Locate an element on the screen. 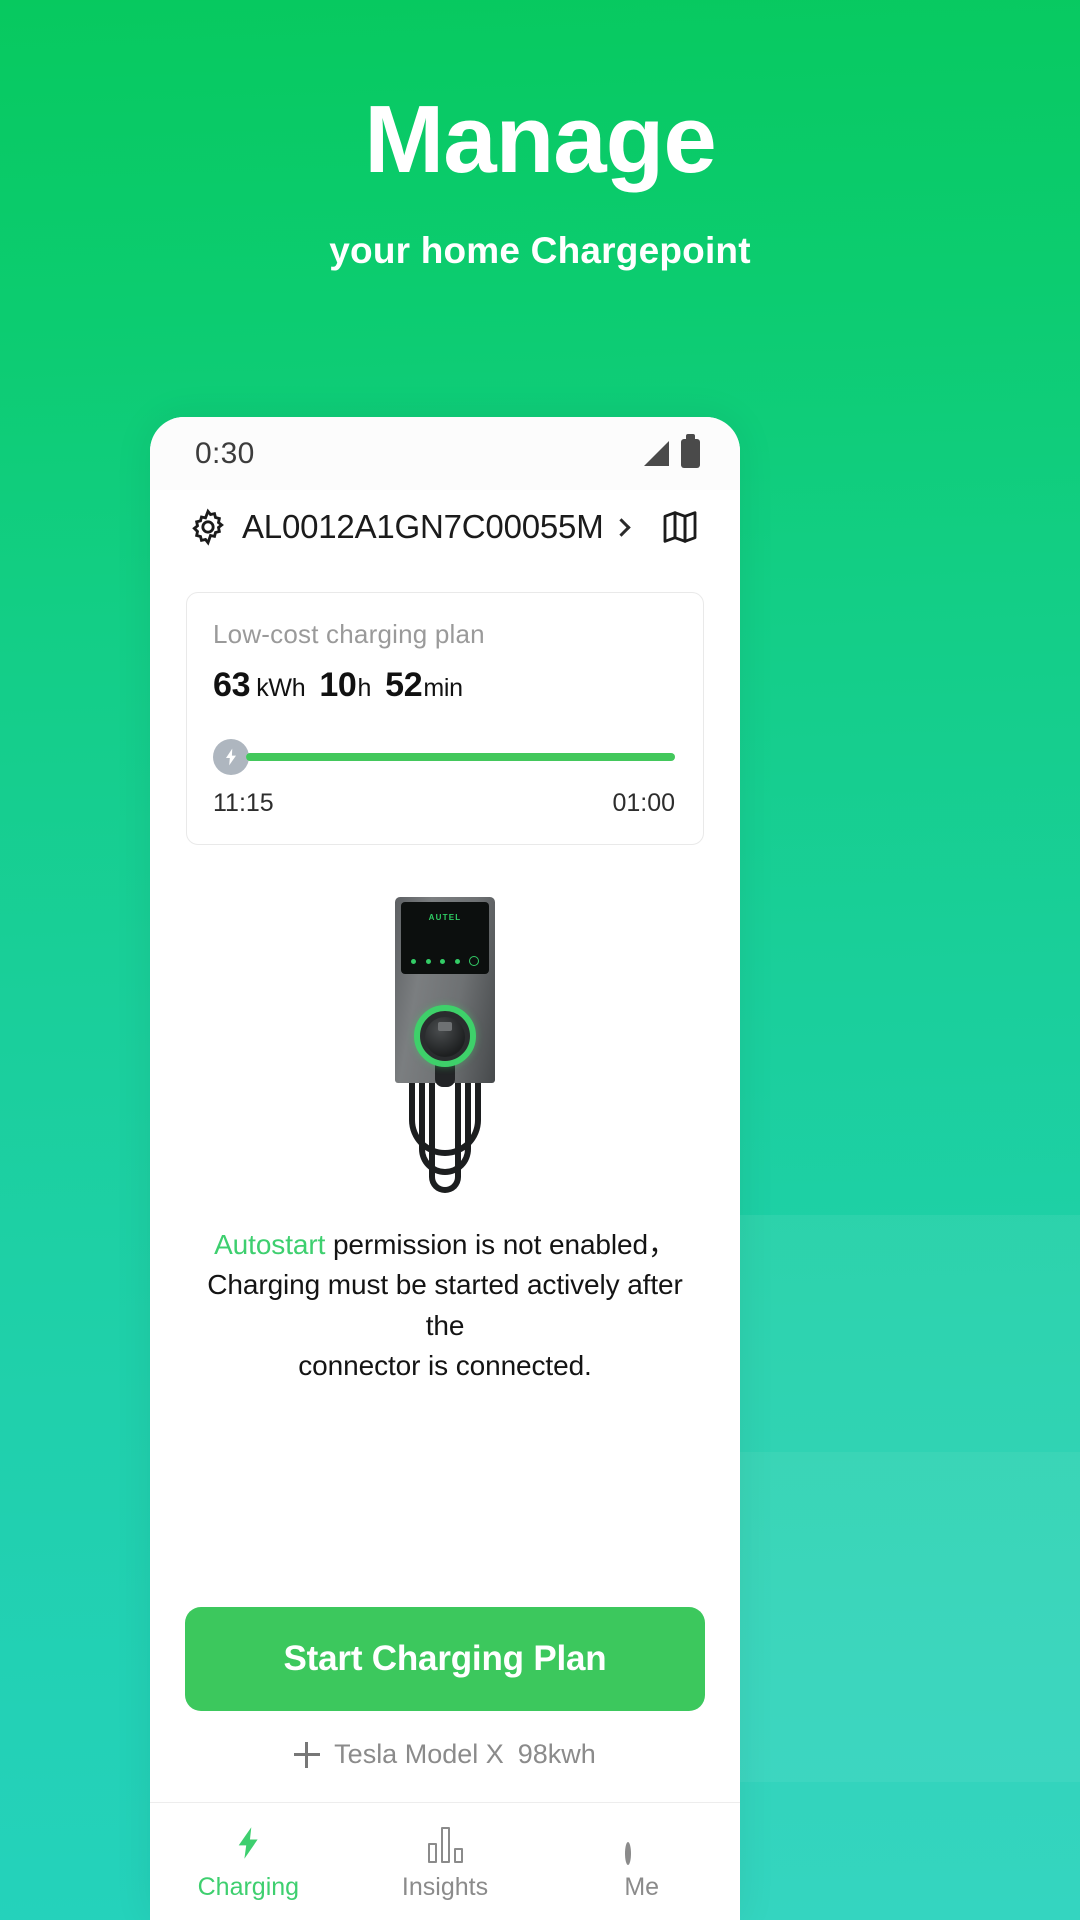  plan-minutes-unit: min is located at coordinates (443, 688).